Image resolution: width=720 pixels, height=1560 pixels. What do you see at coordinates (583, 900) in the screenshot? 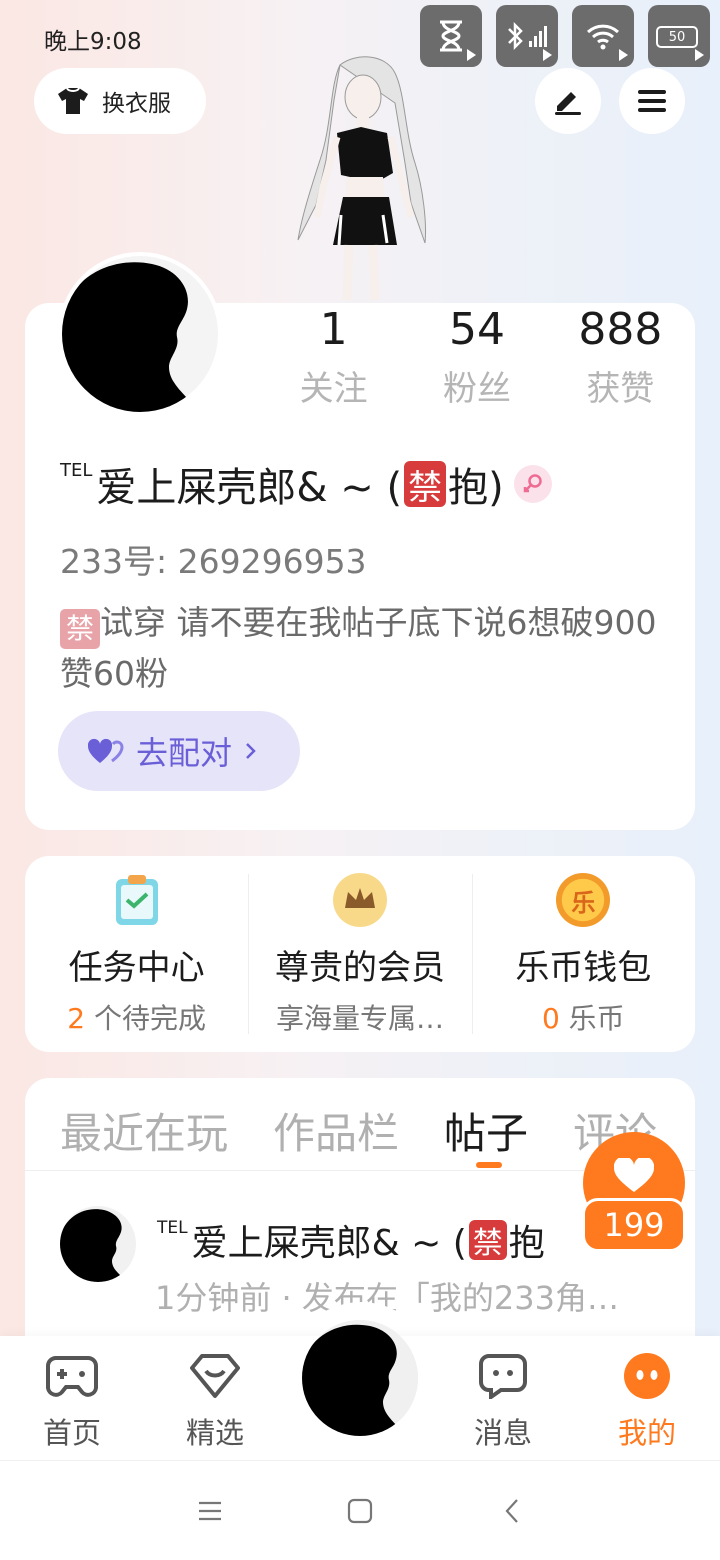
I see `coin-icon: 乐` at bounding box center [583, 900].